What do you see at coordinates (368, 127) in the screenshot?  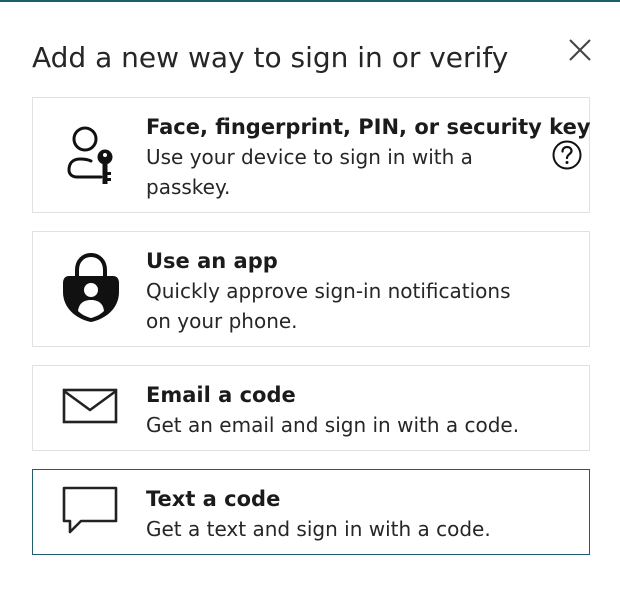 I see `option-title: Face, fingerprint, PIN, or security key` at bounding box center [368, 127].